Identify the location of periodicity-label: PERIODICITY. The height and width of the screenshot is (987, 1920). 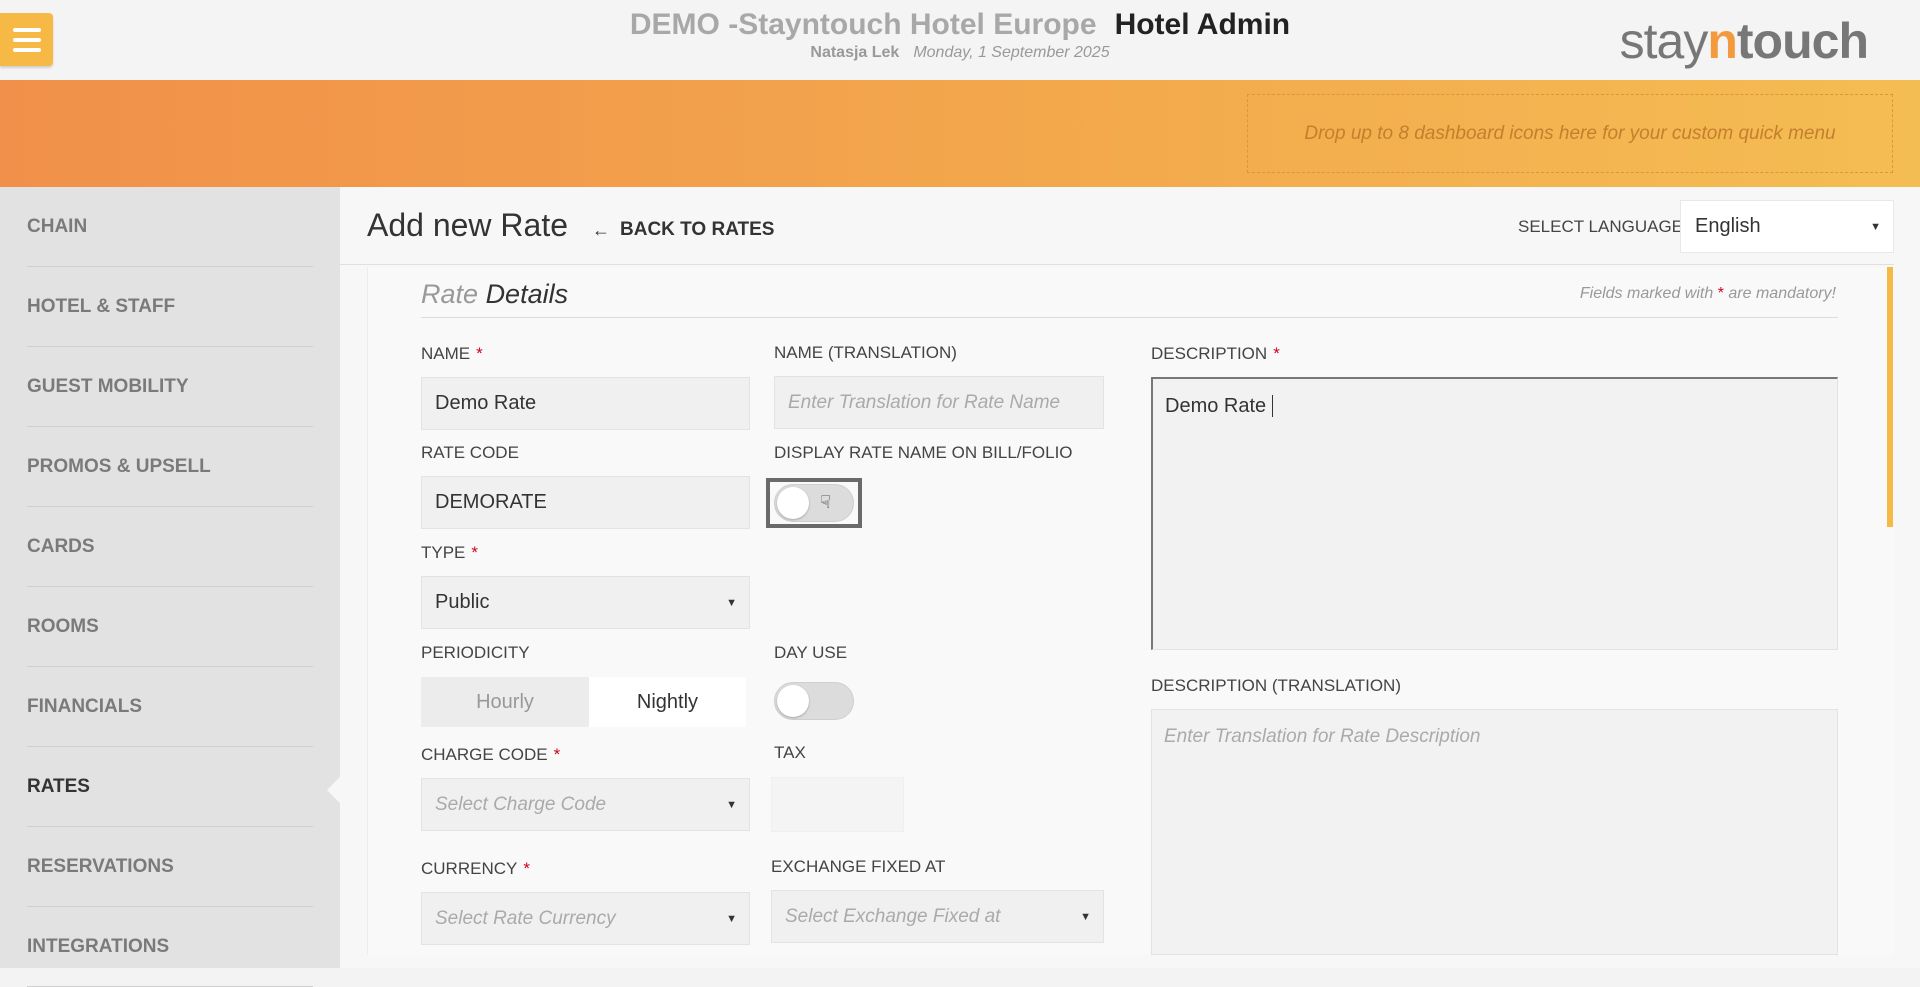
(475, 652).